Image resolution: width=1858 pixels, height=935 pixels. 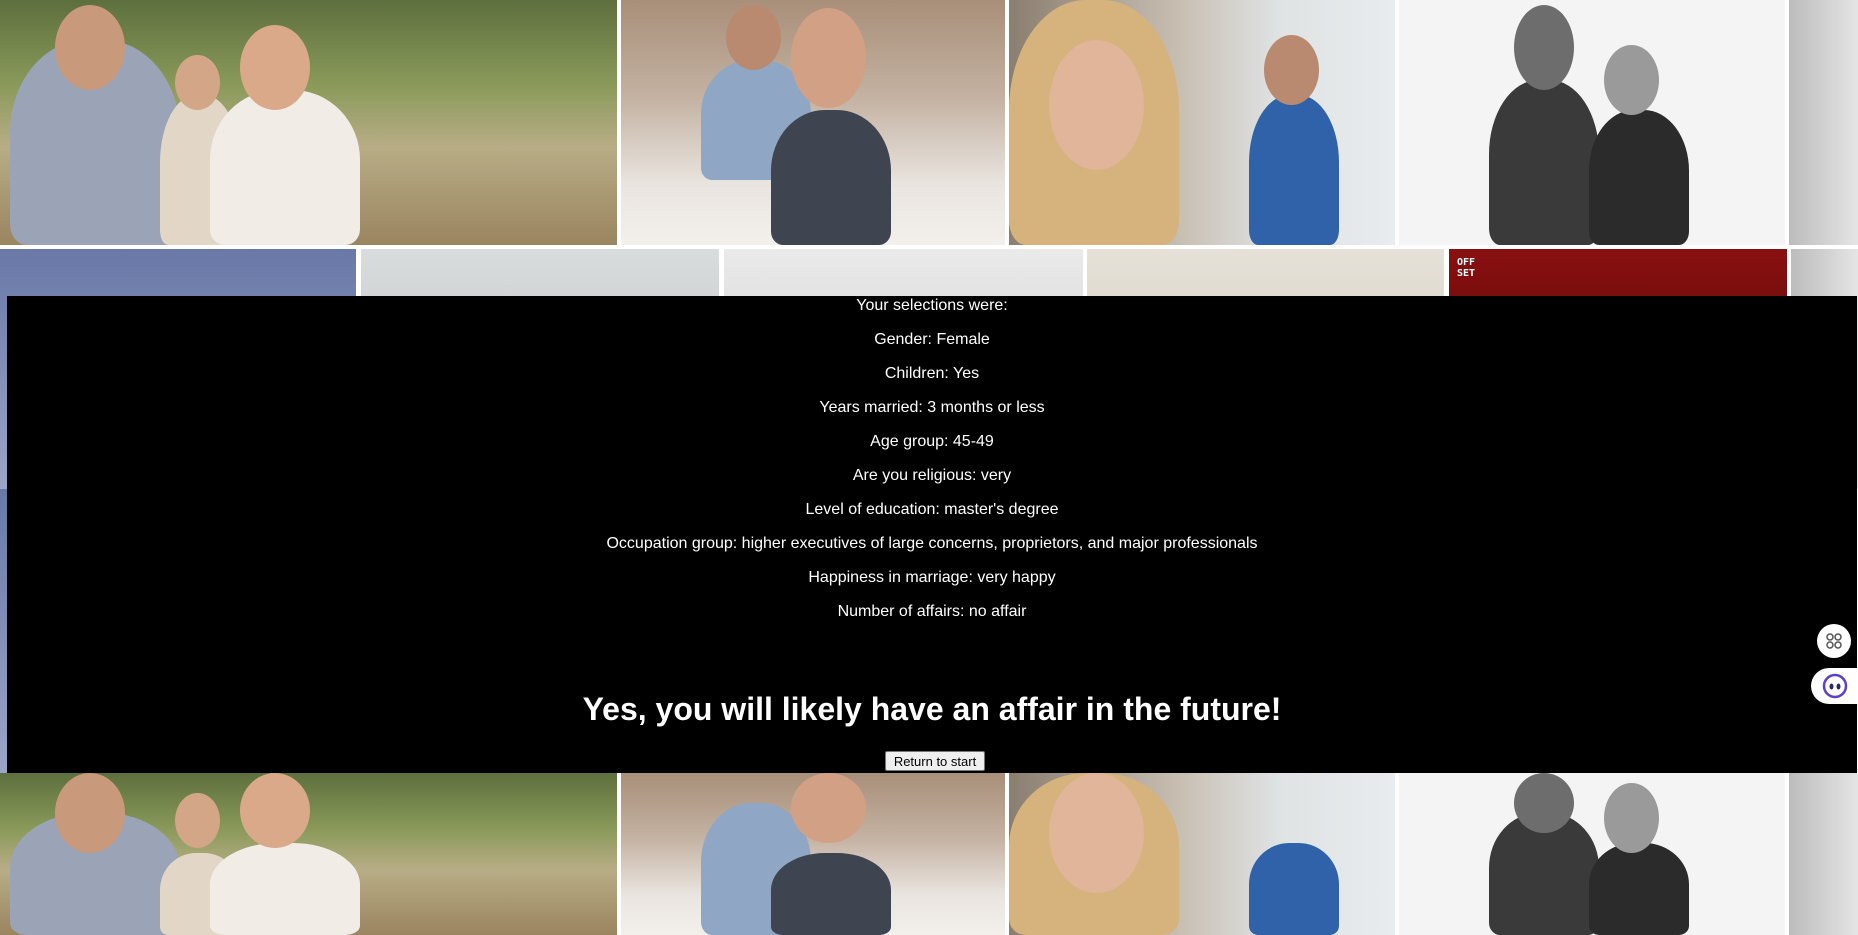 What do you see at coordinates (932, 441) in the screenshot?
I see `selection-age-group: Age group: 45-49` at bounding box center [932, 441].